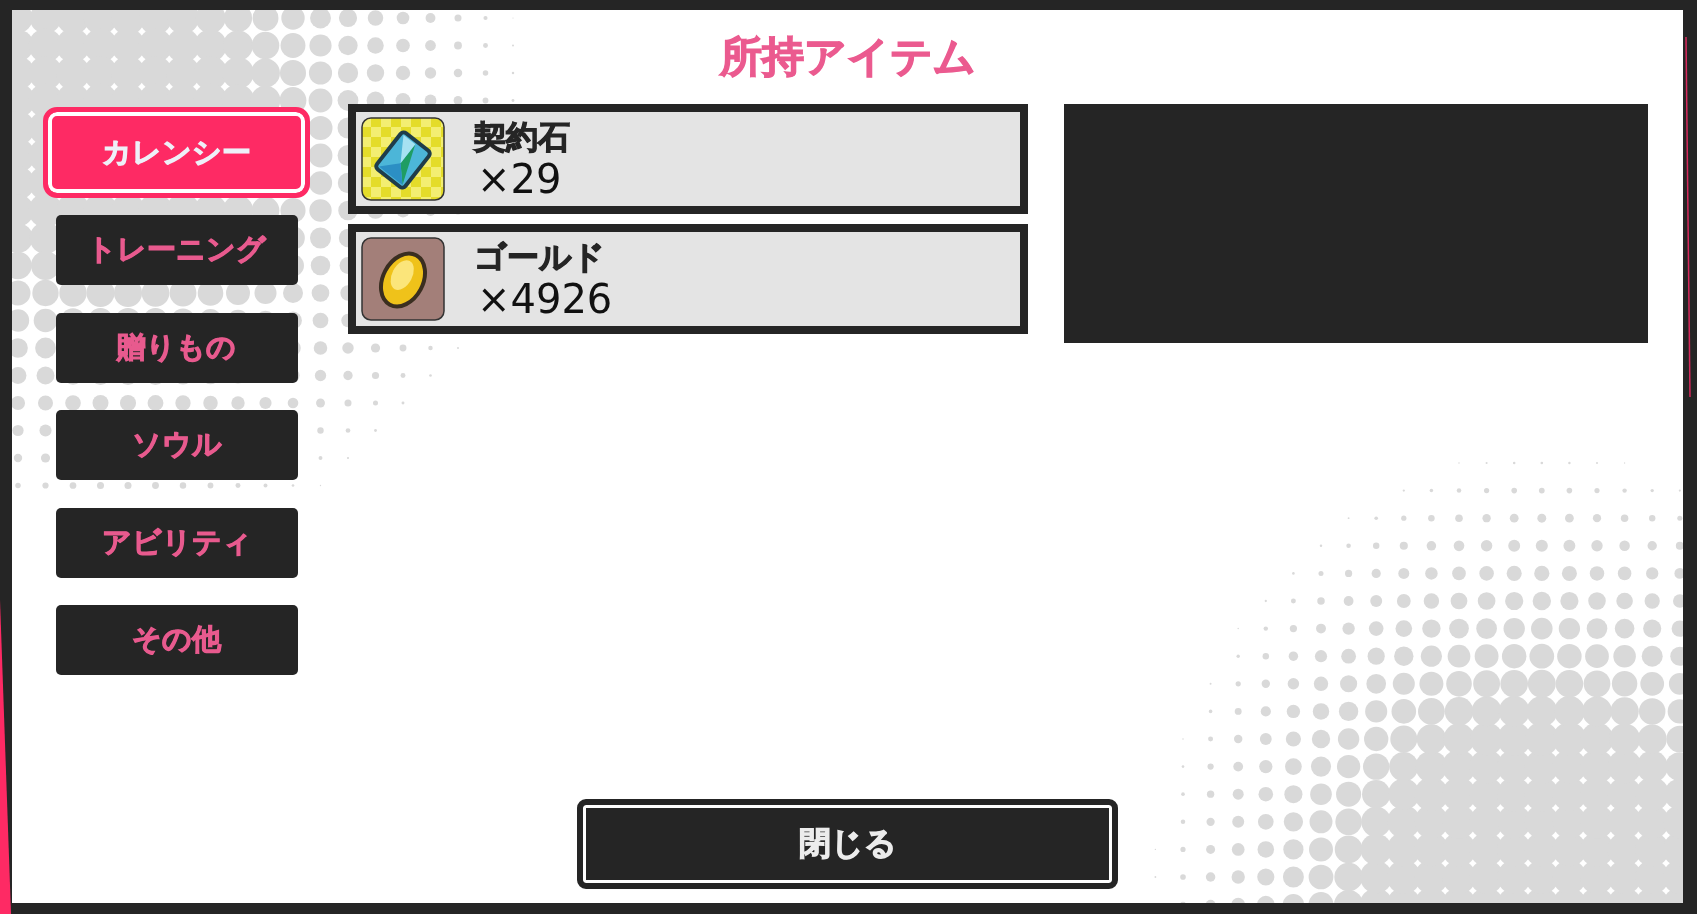 The image size is (1697, 914). What do you see at coordinates (688, 159) in the screenshot?
I see `item-card: 契約石 ×29` at bounding box center [688, 159].